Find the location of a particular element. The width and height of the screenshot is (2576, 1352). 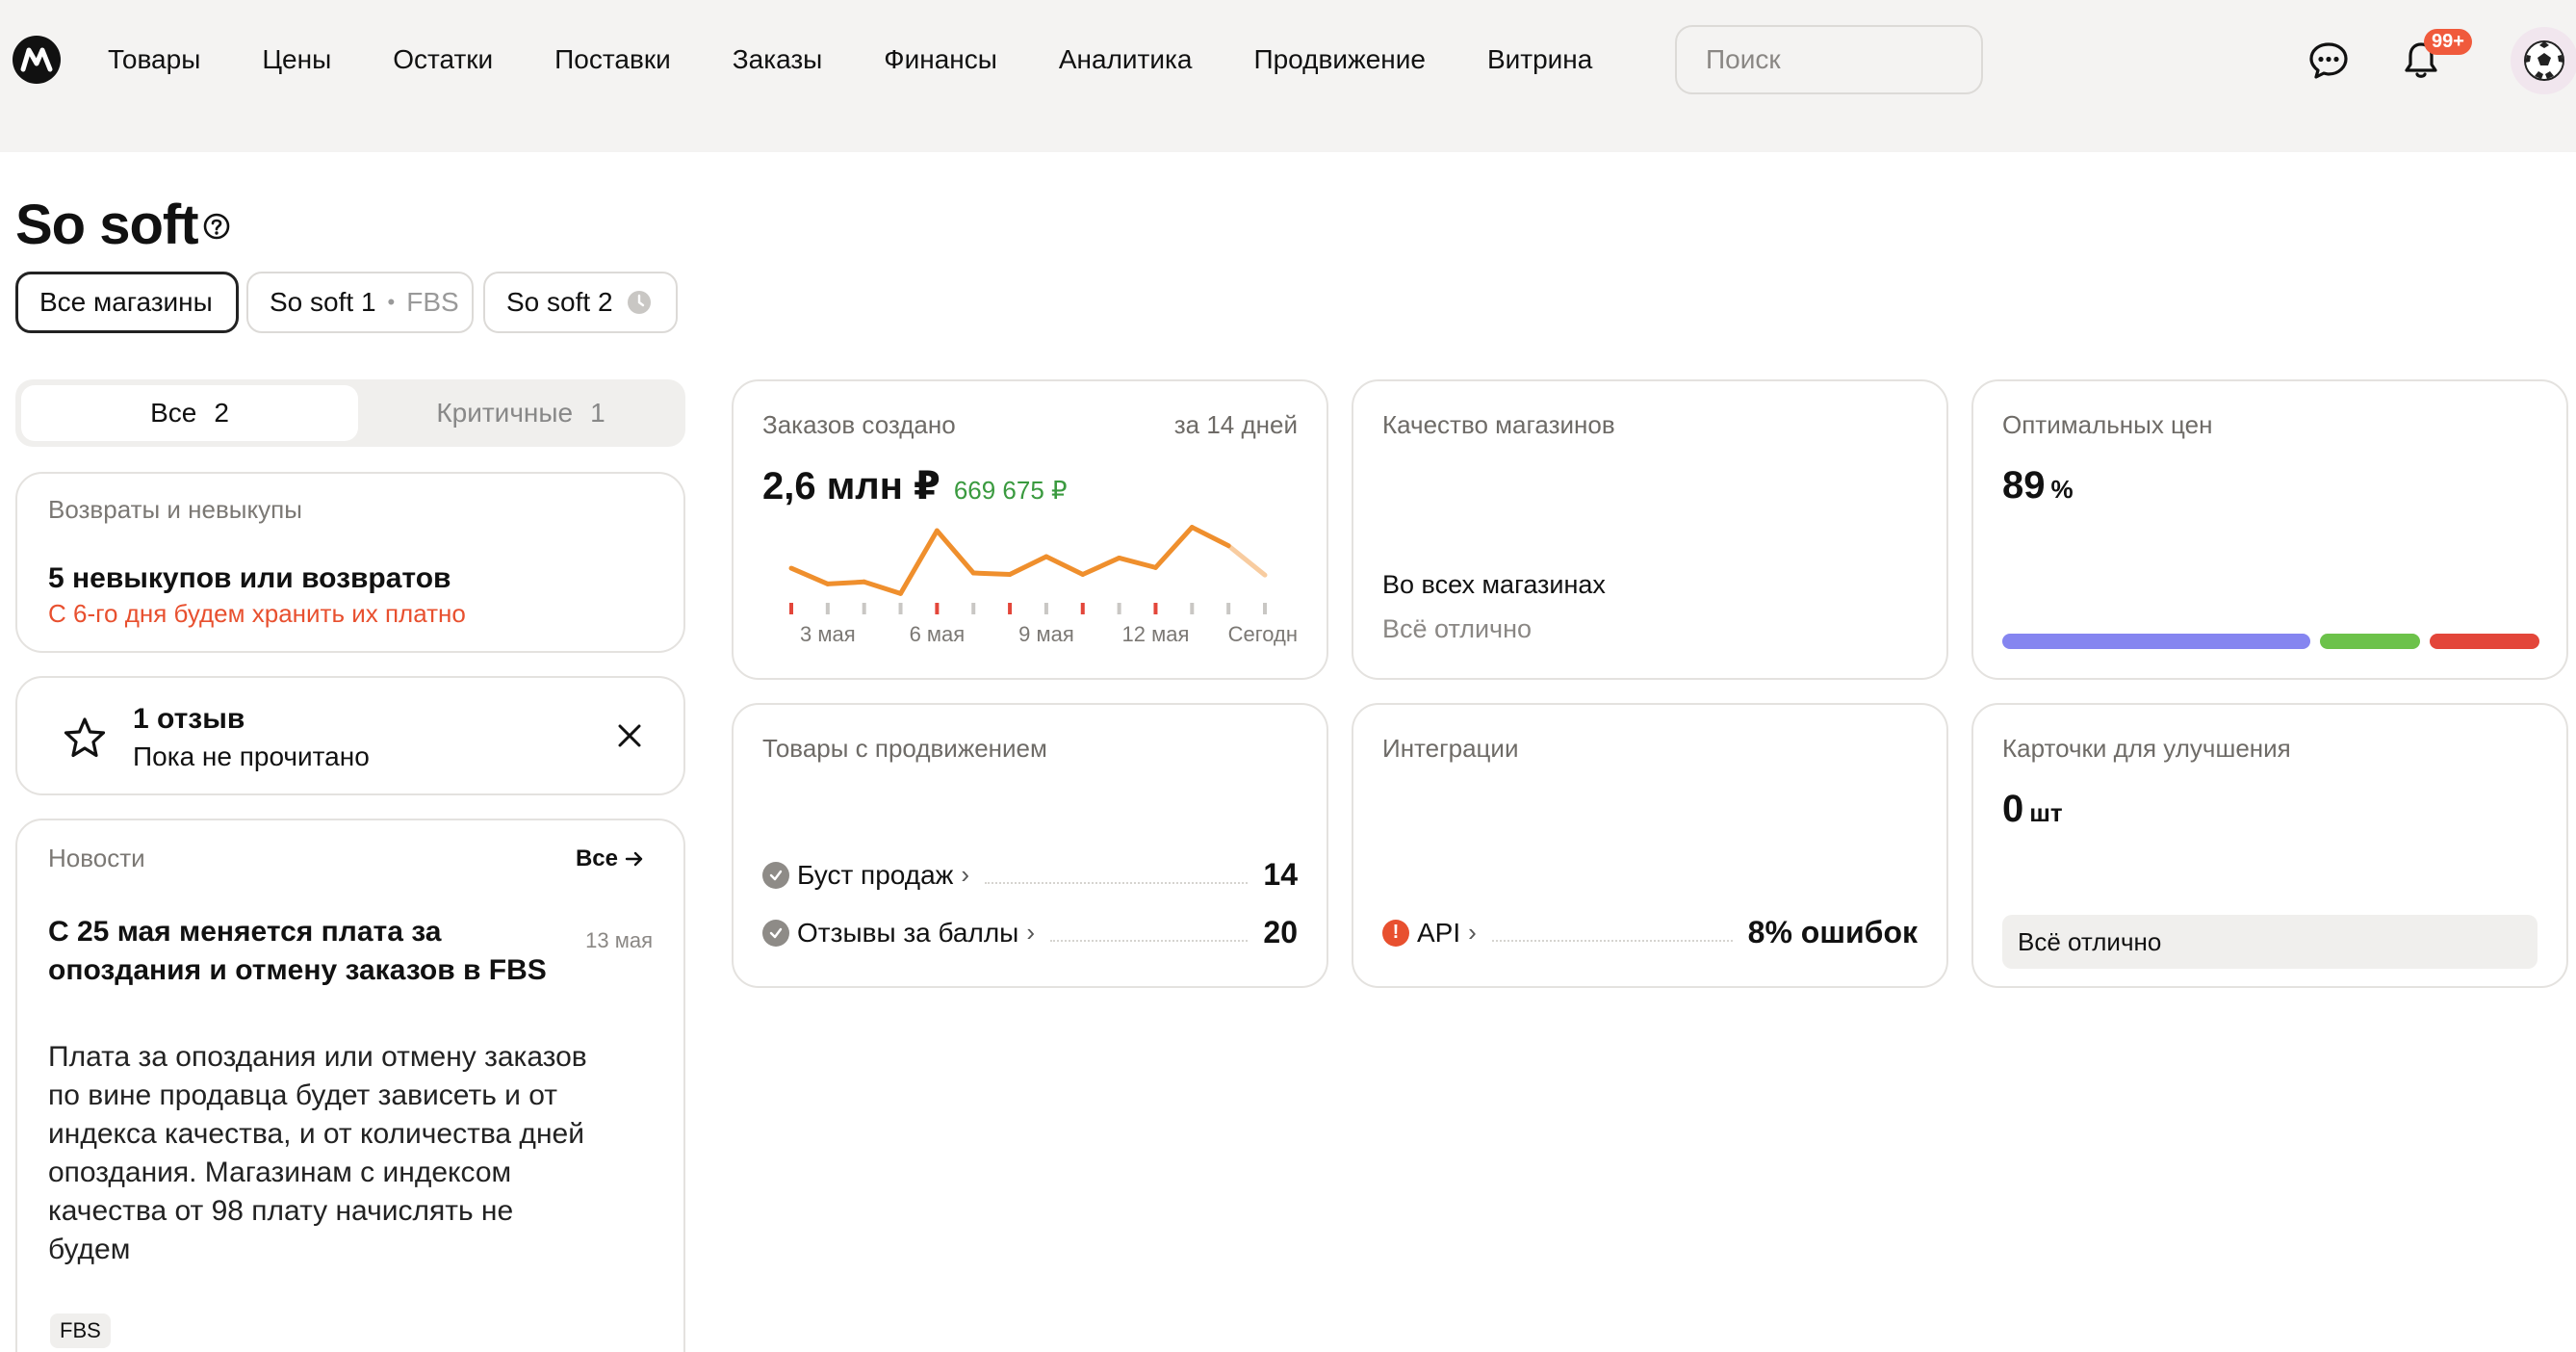

nav-item-showcase: Витрина is located at coordinates (1540, 59).